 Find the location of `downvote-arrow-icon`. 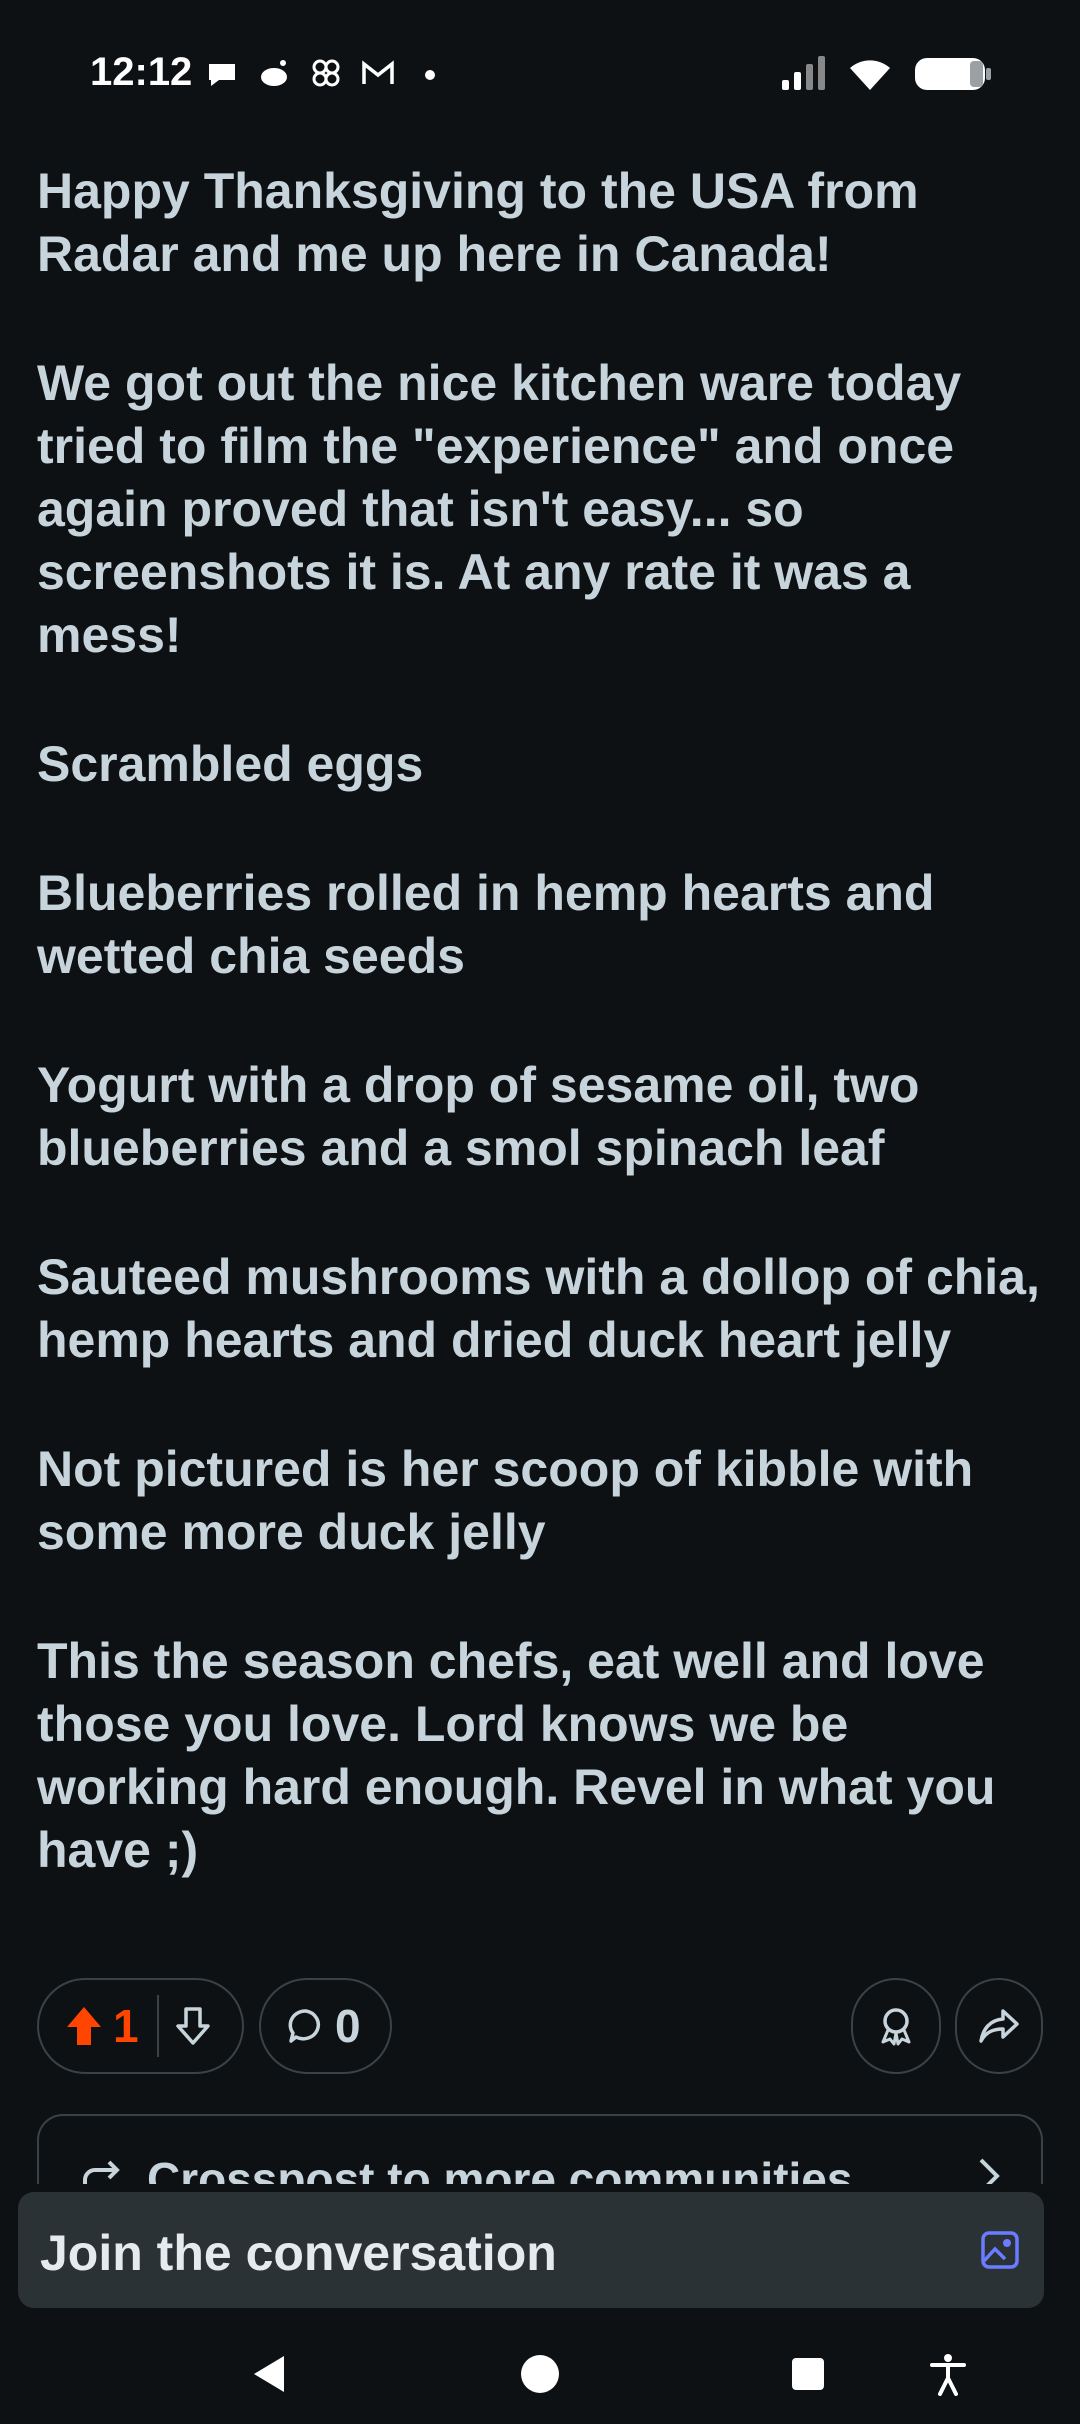

downvote-arrow-icon is located at coordinates (192, 2026).